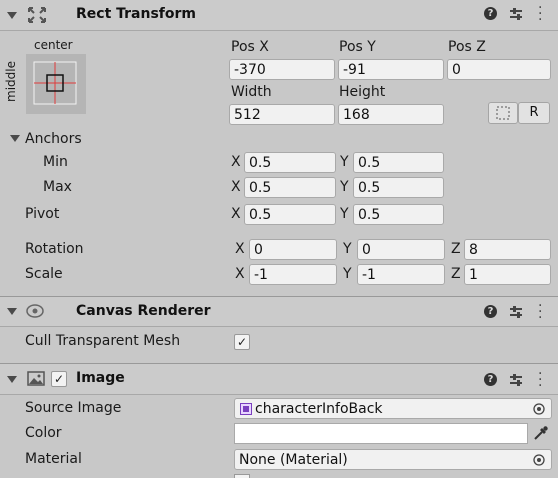  I want to click on scale-y-field: -1, so click(401, 274).